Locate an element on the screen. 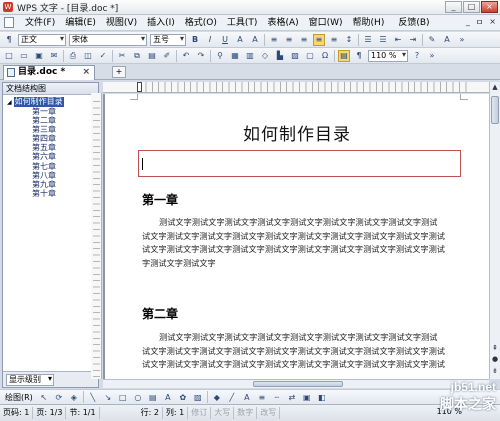  tab-document: 目录.doc * × is located at coordinates (49, 72).